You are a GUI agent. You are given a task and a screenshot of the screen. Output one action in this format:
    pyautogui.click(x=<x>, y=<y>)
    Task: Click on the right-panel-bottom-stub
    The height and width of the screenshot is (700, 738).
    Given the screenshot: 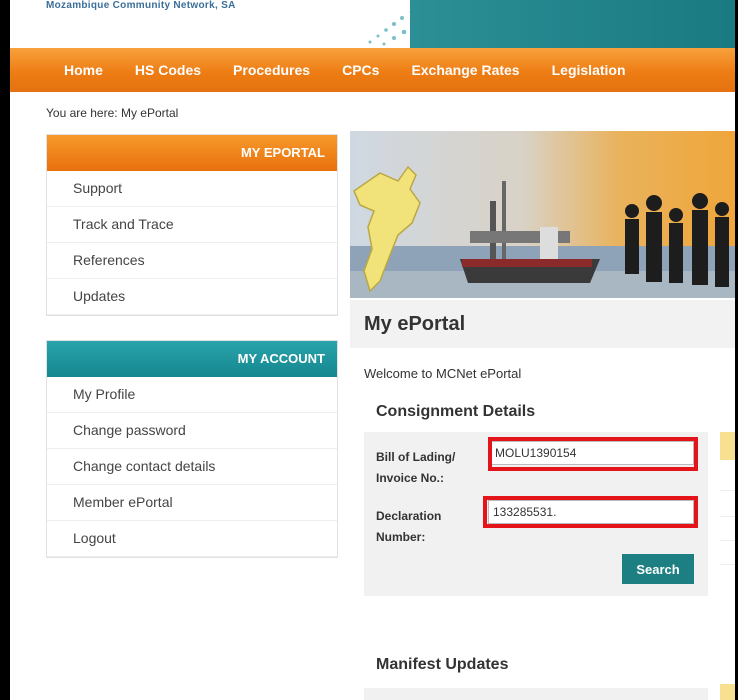 What is the action you would take?
    pyautogui.click(x=727, y=692)
    